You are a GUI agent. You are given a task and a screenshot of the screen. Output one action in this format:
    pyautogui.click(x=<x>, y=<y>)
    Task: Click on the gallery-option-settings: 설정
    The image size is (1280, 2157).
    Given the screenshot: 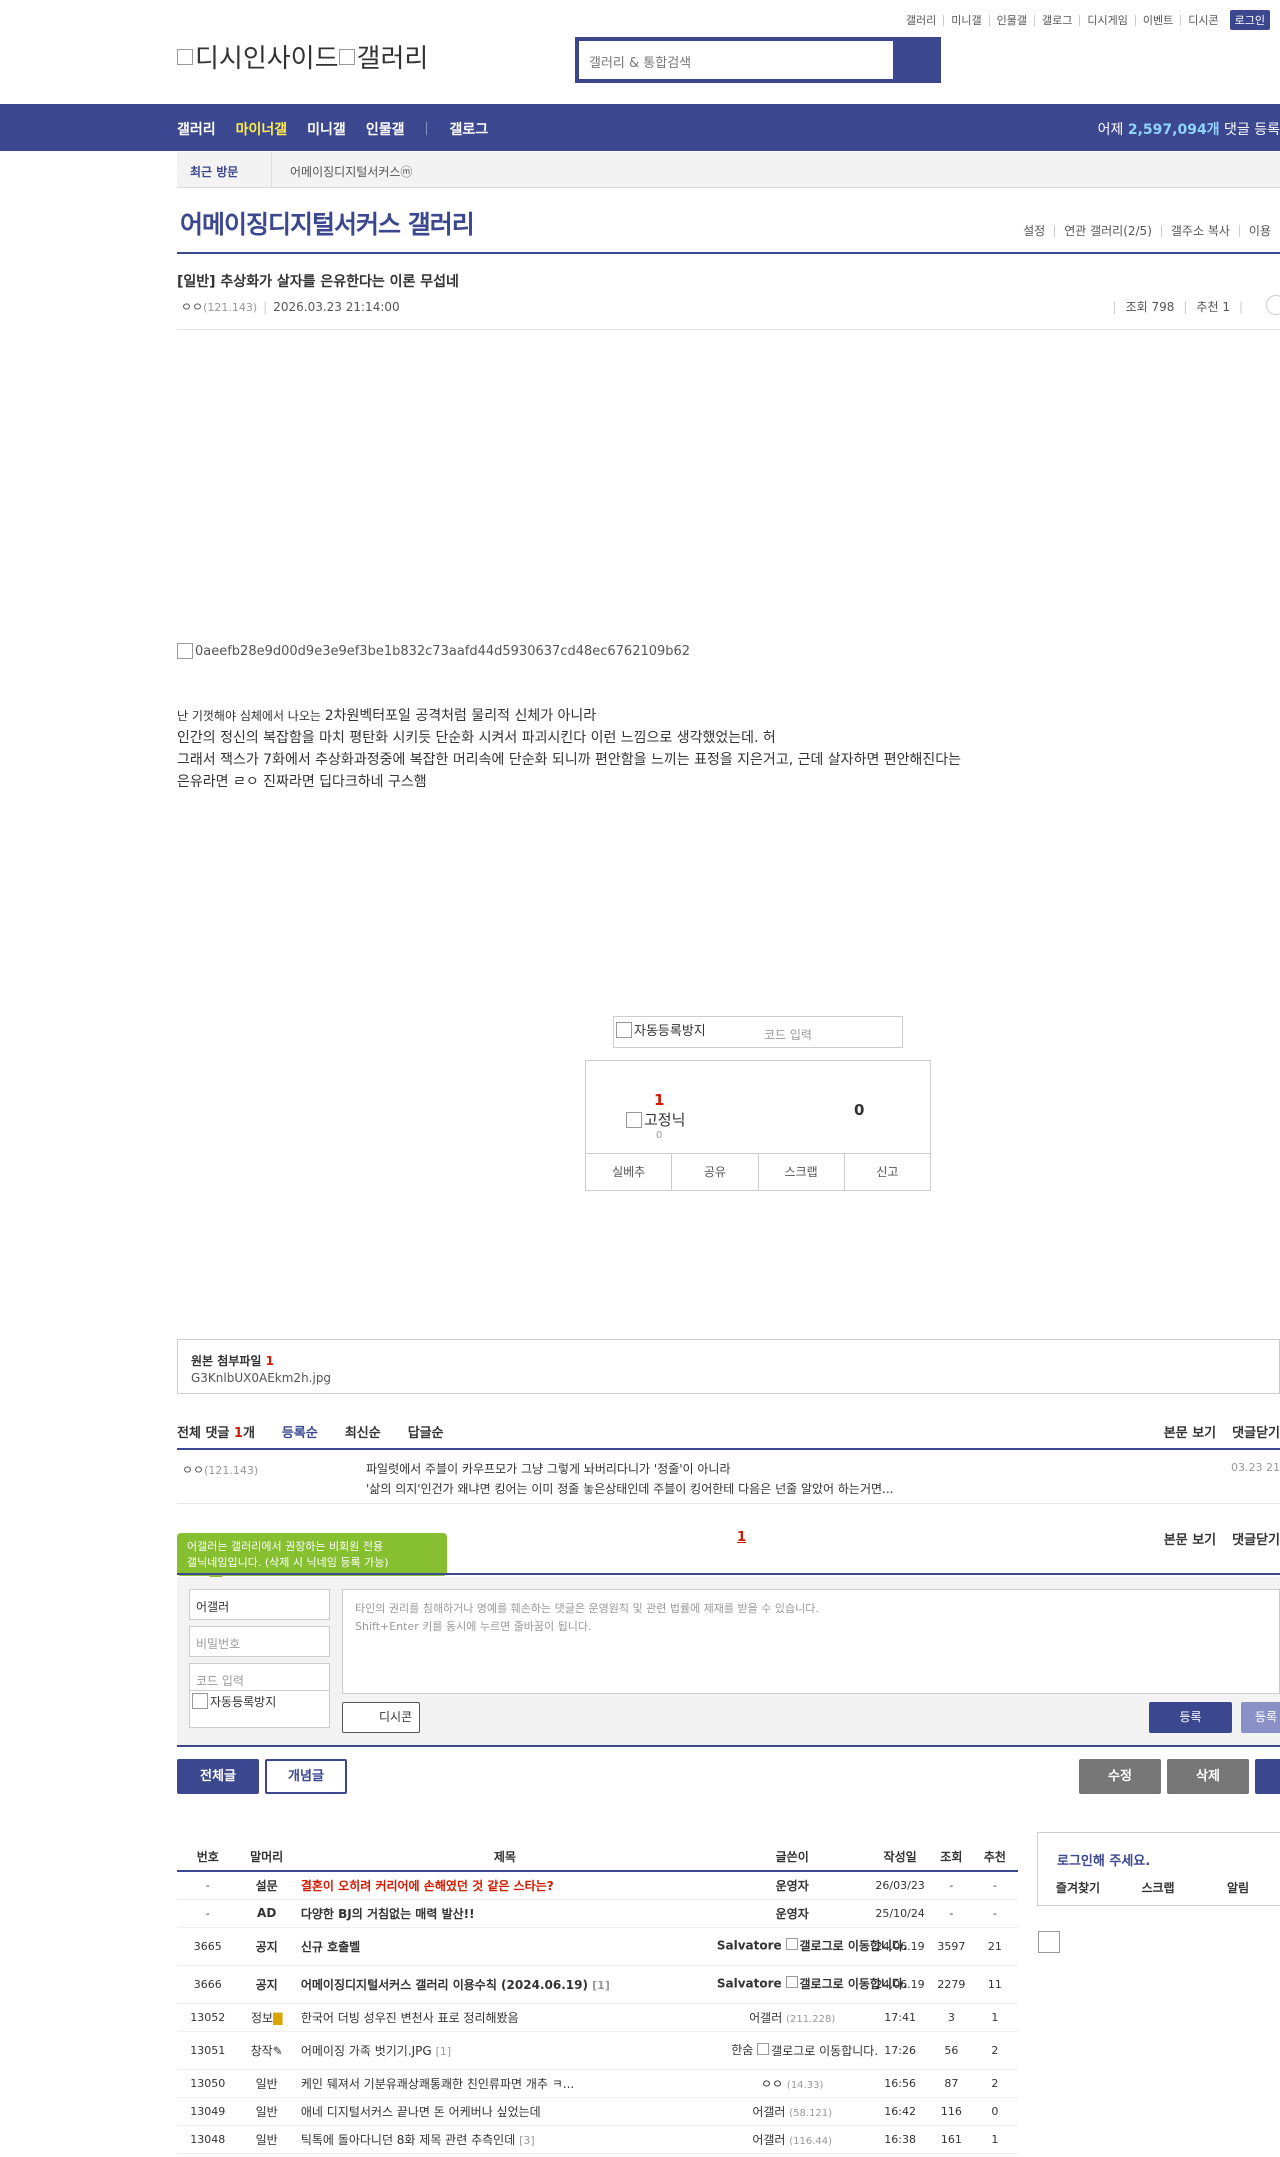 What is the action you would take?
    pyautogui.click(x=1034, y=231)
    